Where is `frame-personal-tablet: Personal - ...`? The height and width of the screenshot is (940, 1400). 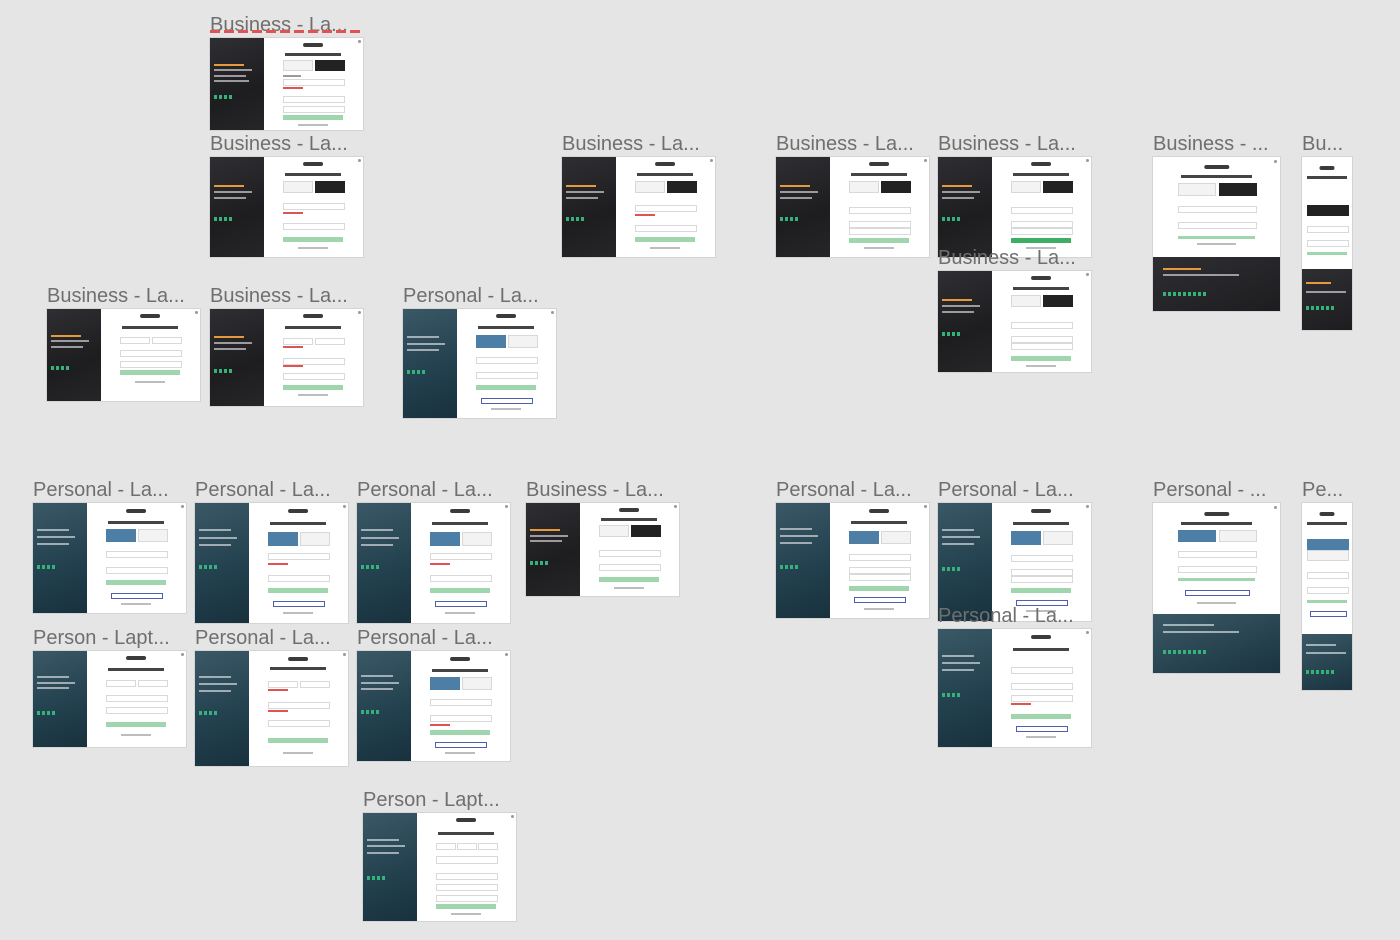
frame-personal-tablet: Personal - ... is located at coordinates (1216, 576).